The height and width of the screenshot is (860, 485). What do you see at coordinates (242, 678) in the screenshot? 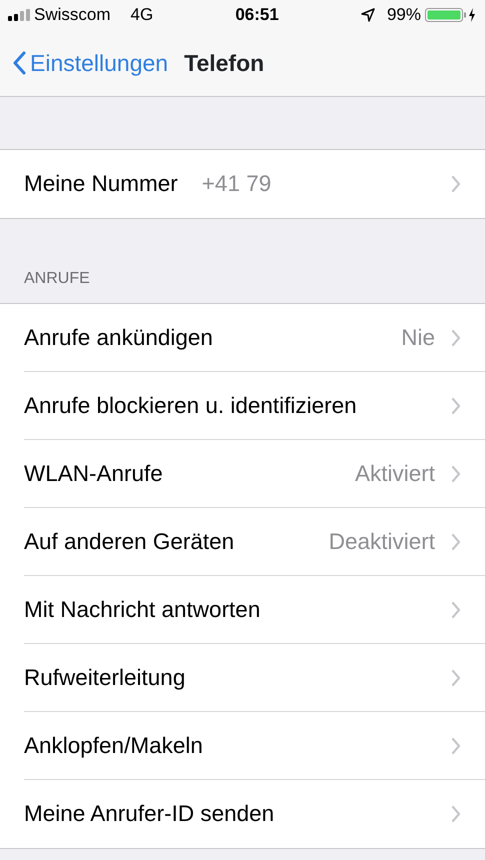
I see `settings-row: Rufweiterleitung` at bounding box center [242, 678].